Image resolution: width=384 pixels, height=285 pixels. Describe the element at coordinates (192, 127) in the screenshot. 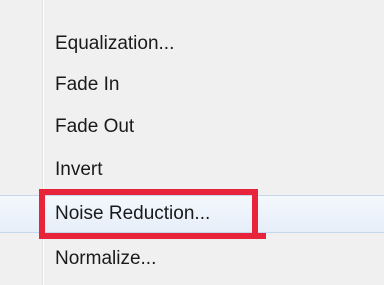

I see `menu-item-fade-out: Fade Out` at that location.